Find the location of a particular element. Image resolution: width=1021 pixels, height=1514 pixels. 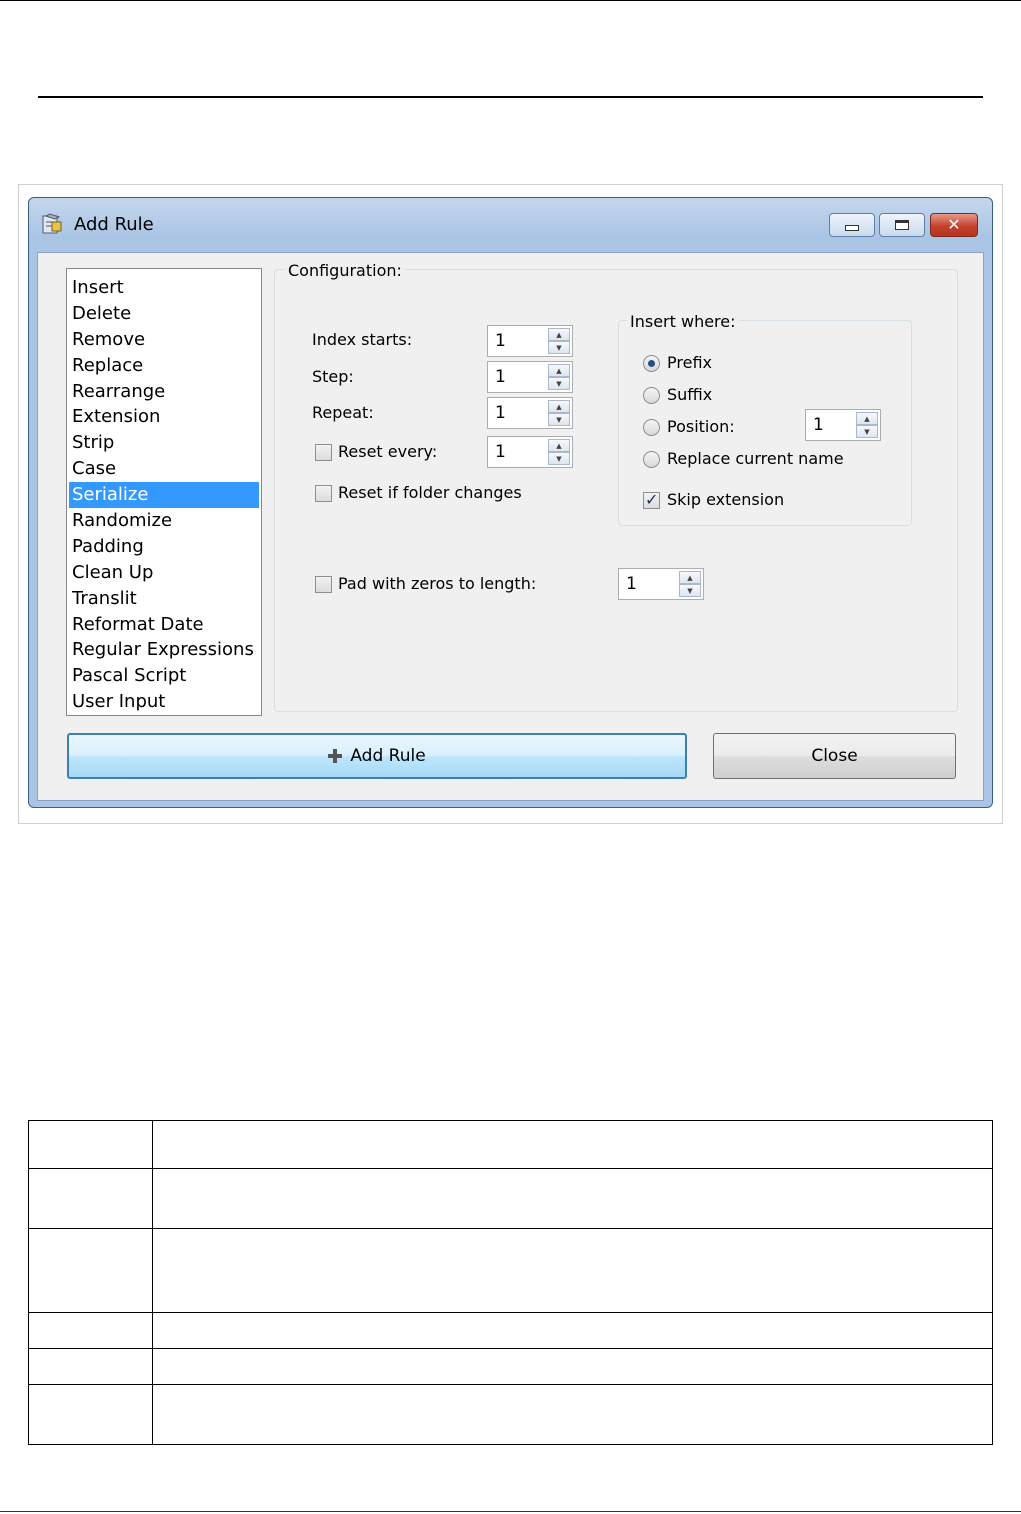

rule-list-item: Pascal Script is located at coordinates (164, 676).